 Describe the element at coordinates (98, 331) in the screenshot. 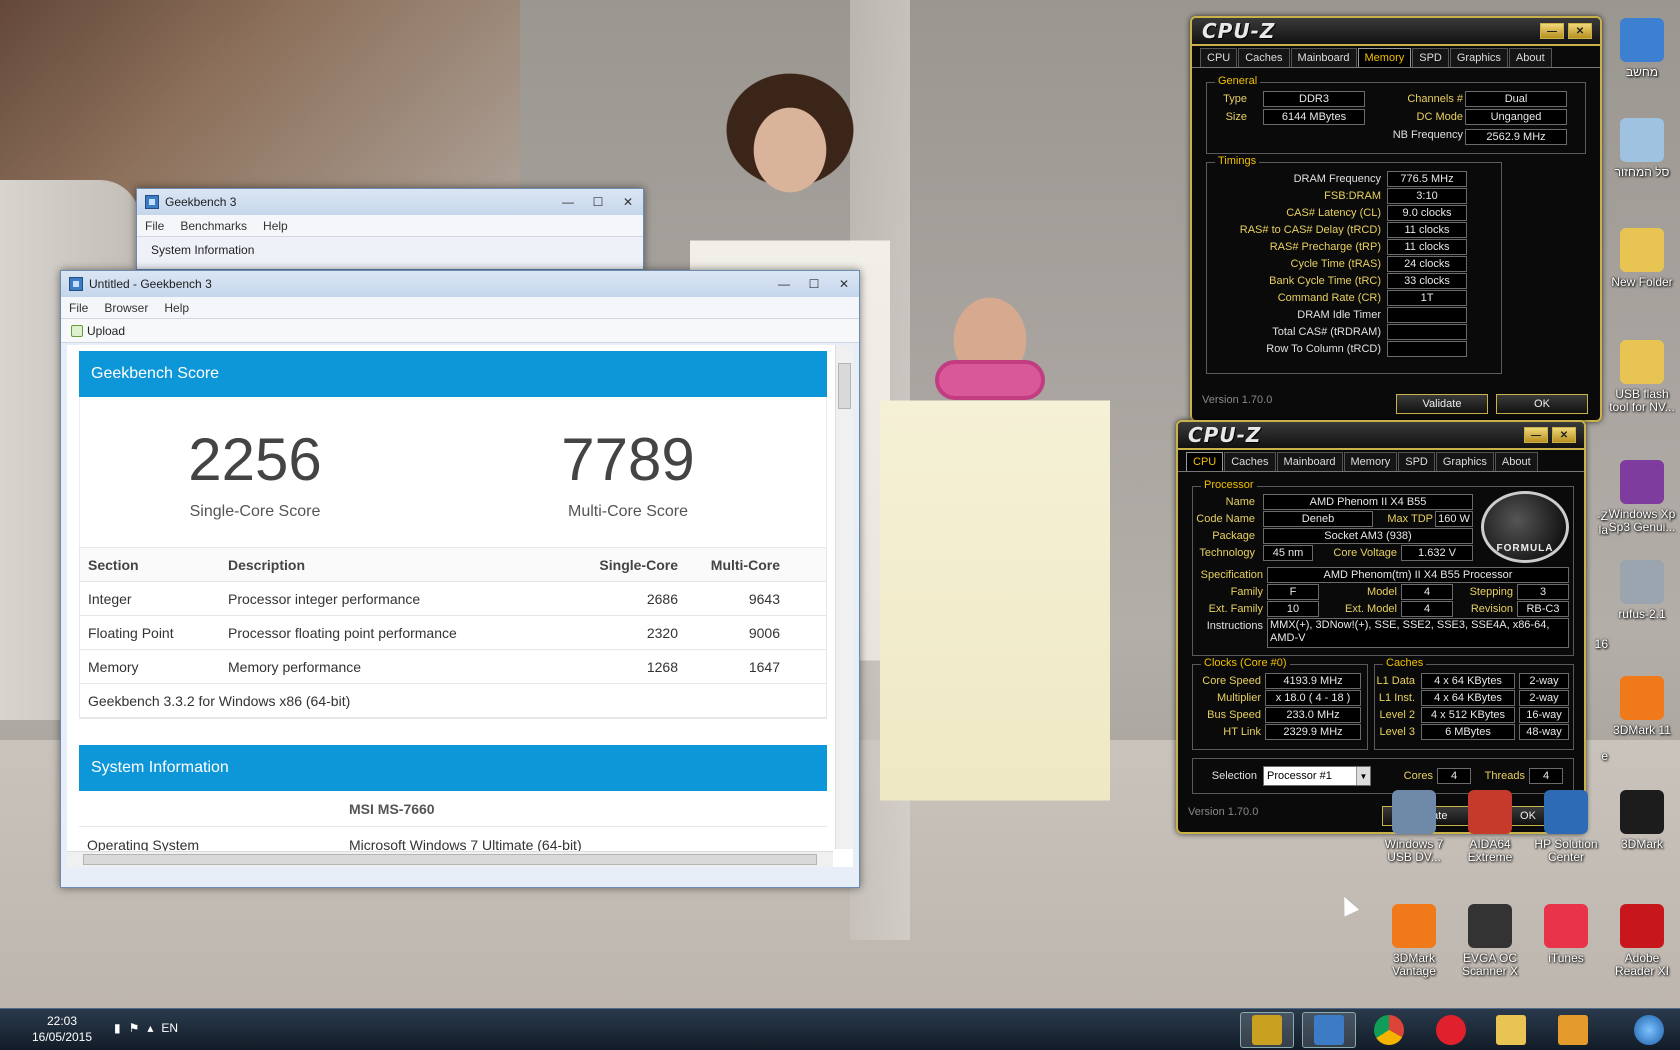

I see `upload-button: Upload` at that location.